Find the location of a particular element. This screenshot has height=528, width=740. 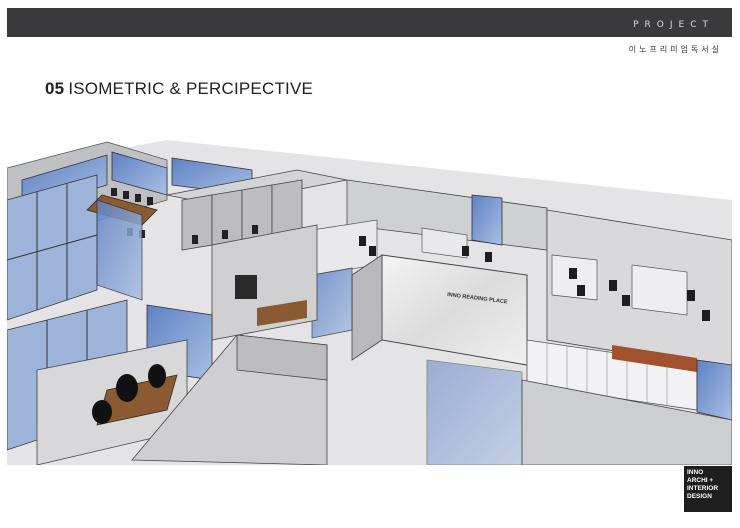

glass-panel-right is located at coordinates (714, 390).